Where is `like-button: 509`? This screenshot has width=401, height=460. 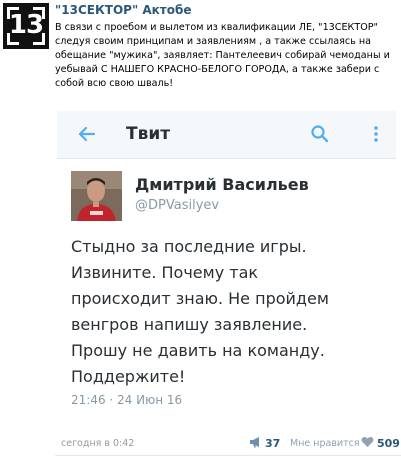 like-button: 509 is located at coordinates (380, 443).